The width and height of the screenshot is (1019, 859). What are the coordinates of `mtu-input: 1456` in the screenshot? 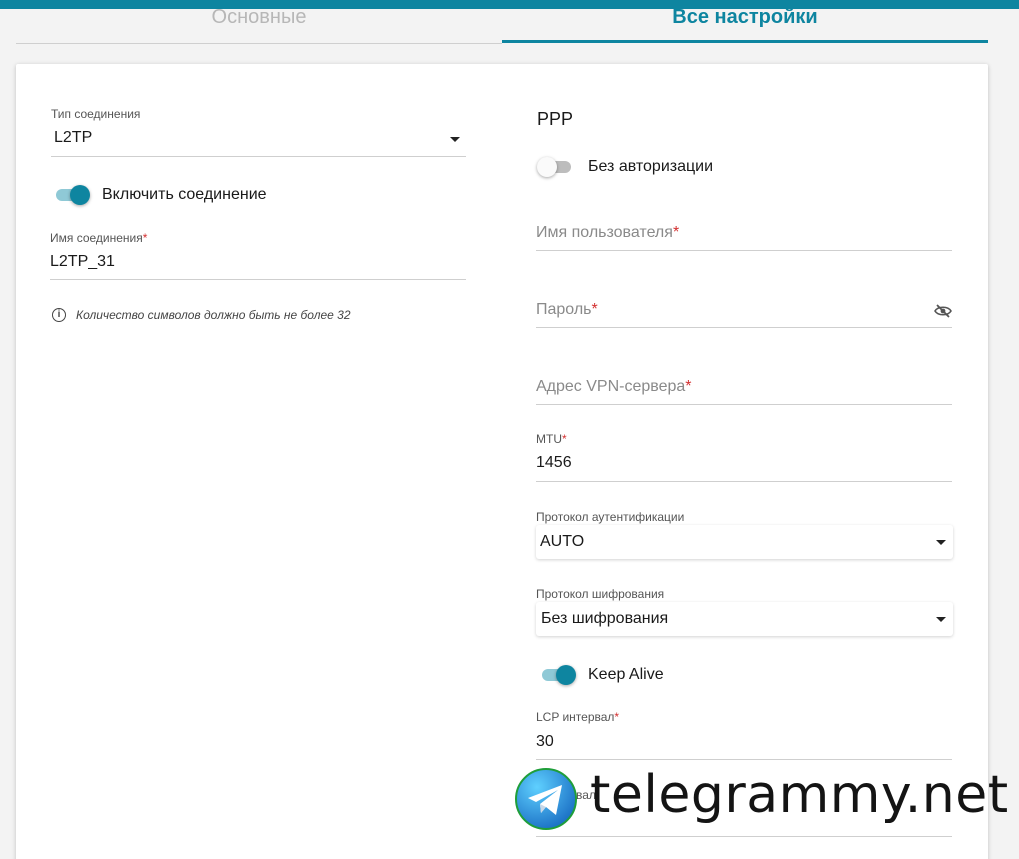 It's located at (554, 463).